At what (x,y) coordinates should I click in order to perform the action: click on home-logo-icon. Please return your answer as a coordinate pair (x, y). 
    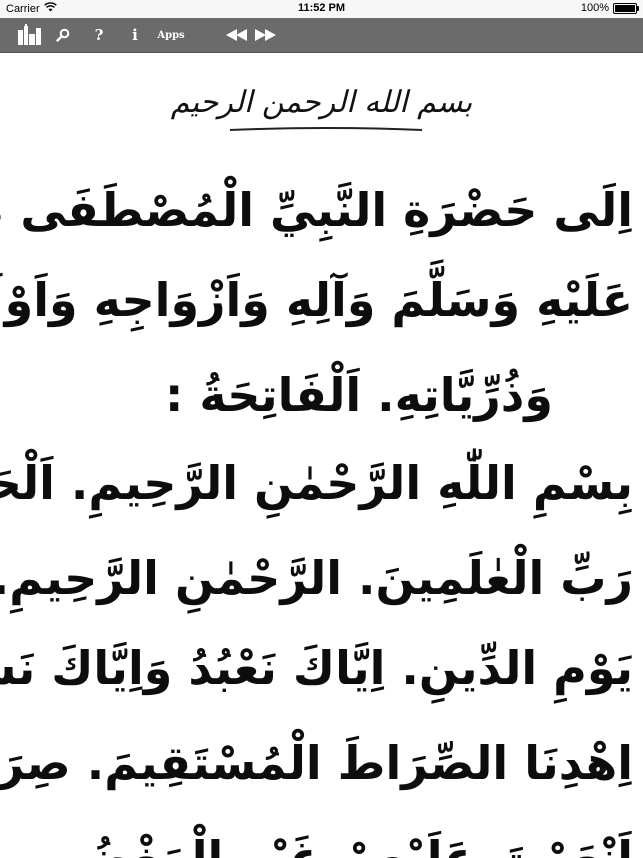
    Looking at the image, I should click on (30, 35).